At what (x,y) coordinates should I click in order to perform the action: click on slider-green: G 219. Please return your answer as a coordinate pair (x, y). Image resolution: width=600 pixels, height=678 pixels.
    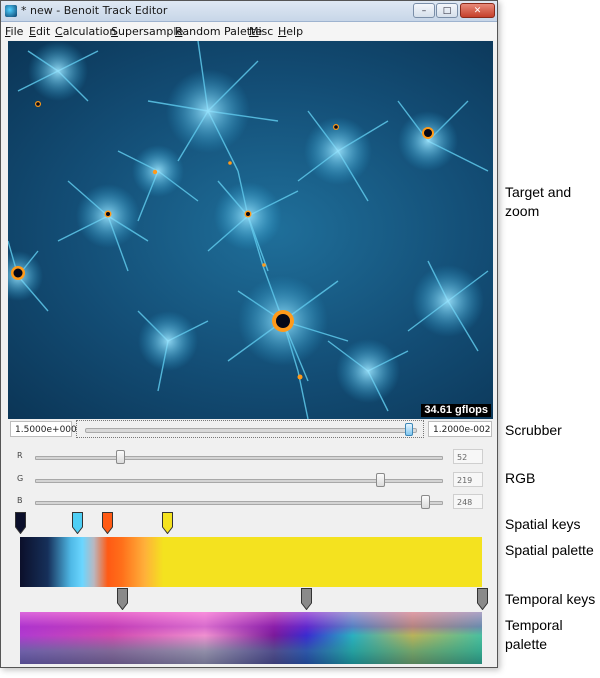
    Looking at the image, I should click on (251, 481).